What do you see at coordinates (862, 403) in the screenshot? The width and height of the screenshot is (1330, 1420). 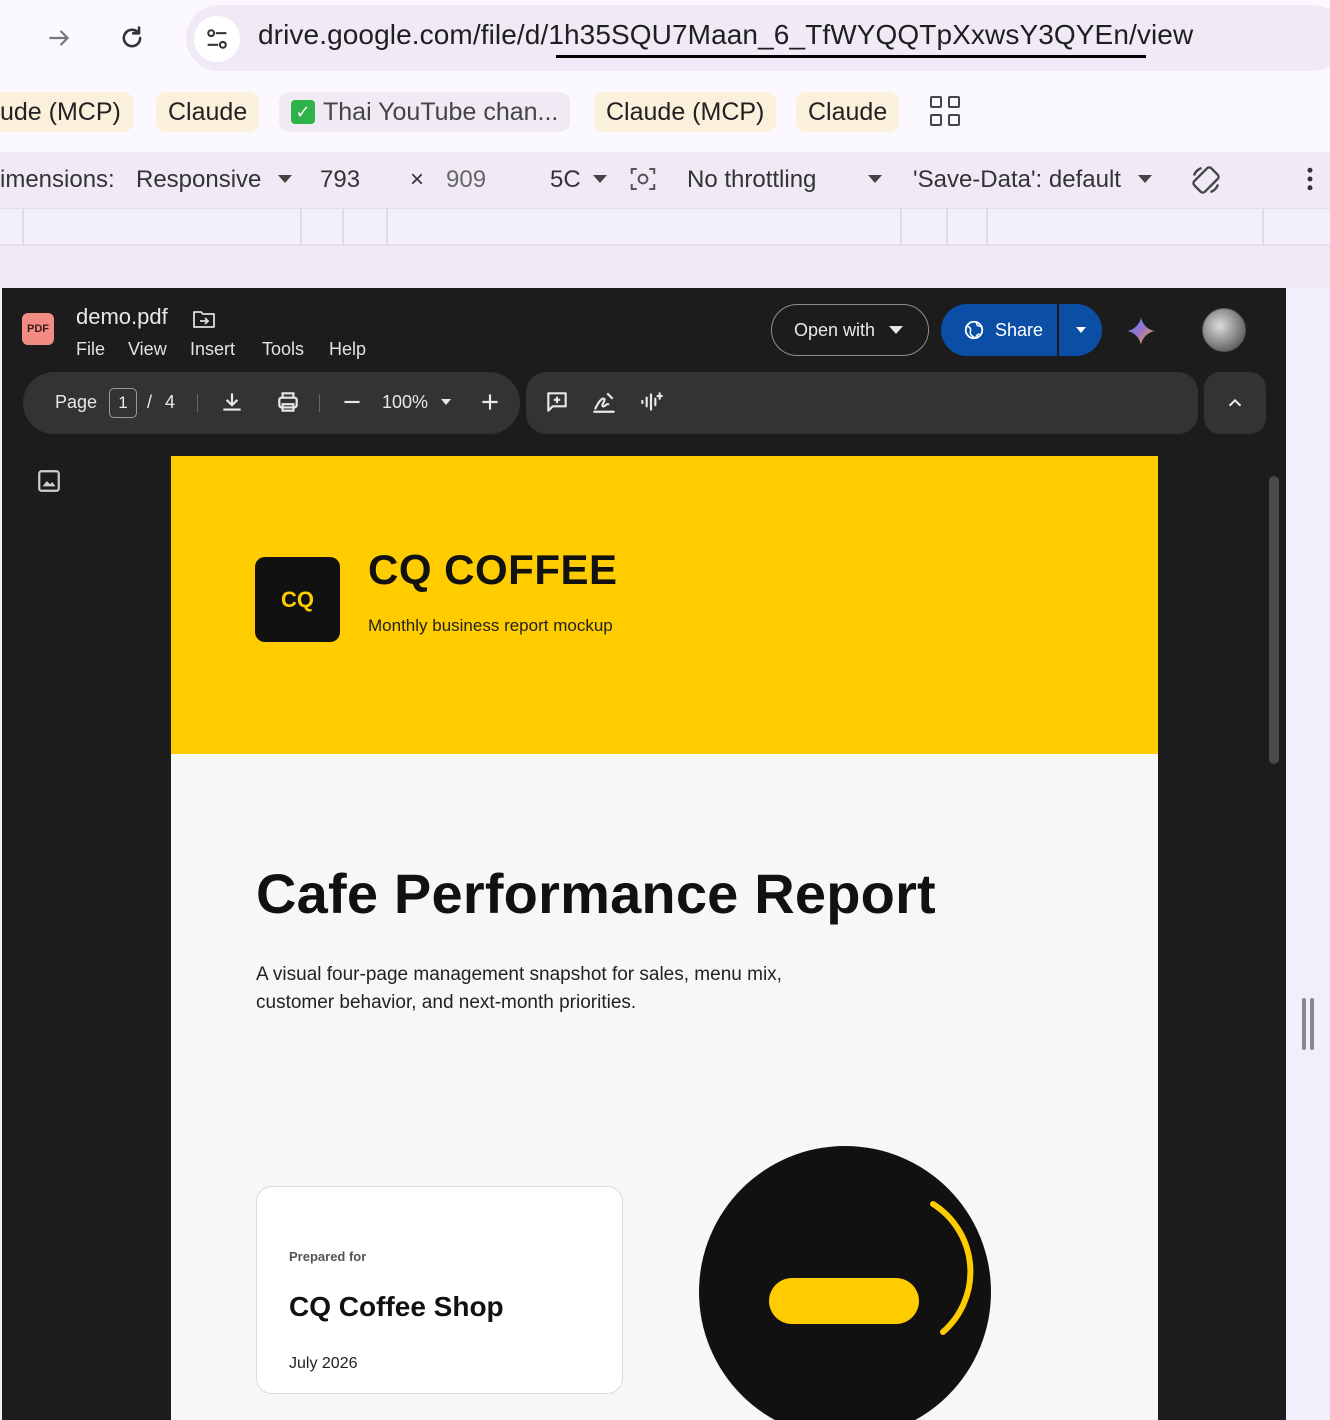 I see `annotation-toolbar` at bounding box center [862, 403].